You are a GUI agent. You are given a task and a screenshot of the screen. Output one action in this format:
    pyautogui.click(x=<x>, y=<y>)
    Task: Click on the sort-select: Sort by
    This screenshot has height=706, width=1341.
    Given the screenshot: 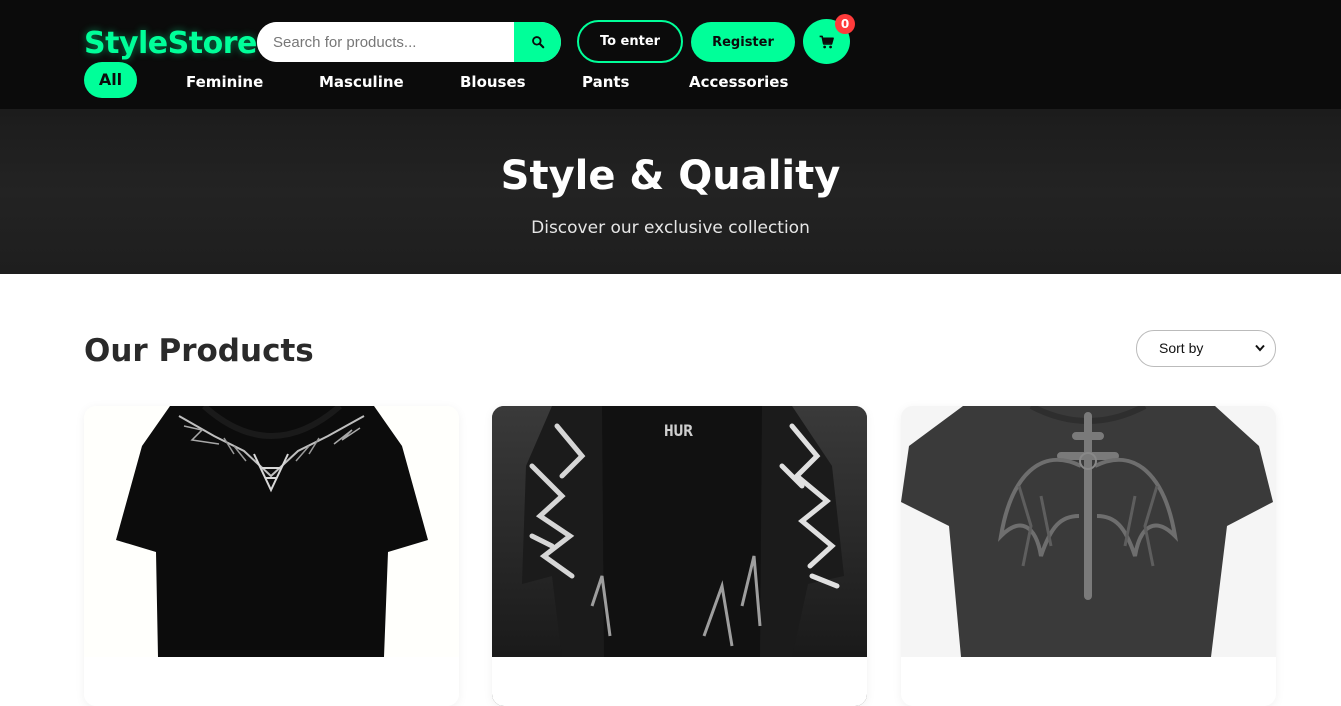 What is the action you would take?
    pyautogui.click(x=1206, y=348)
    